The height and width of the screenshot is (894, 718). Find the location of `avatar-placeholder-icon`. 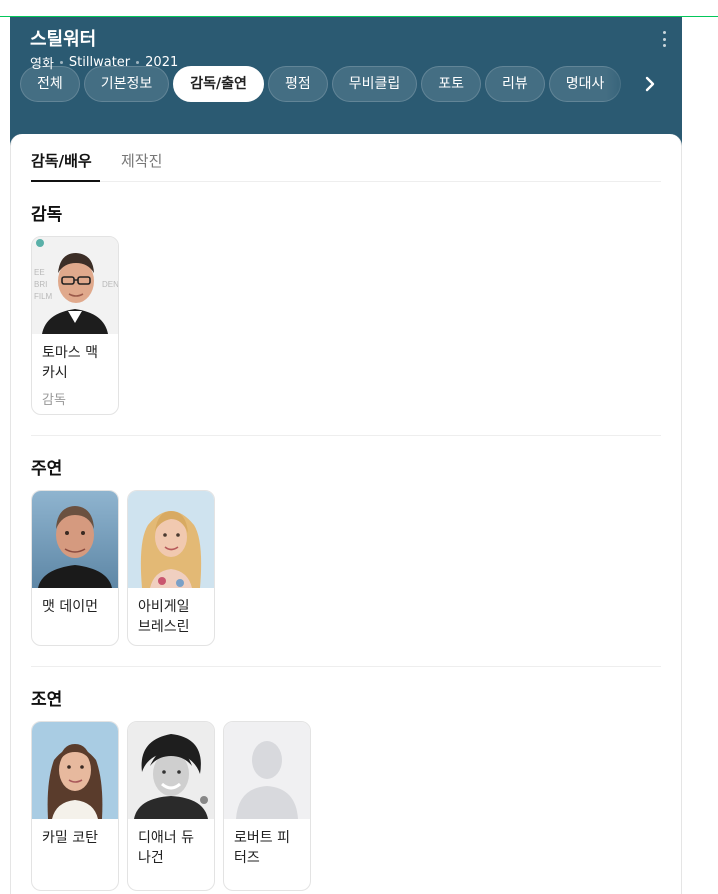

avatar-placeholder-icon is located at coordinates (267, 770).